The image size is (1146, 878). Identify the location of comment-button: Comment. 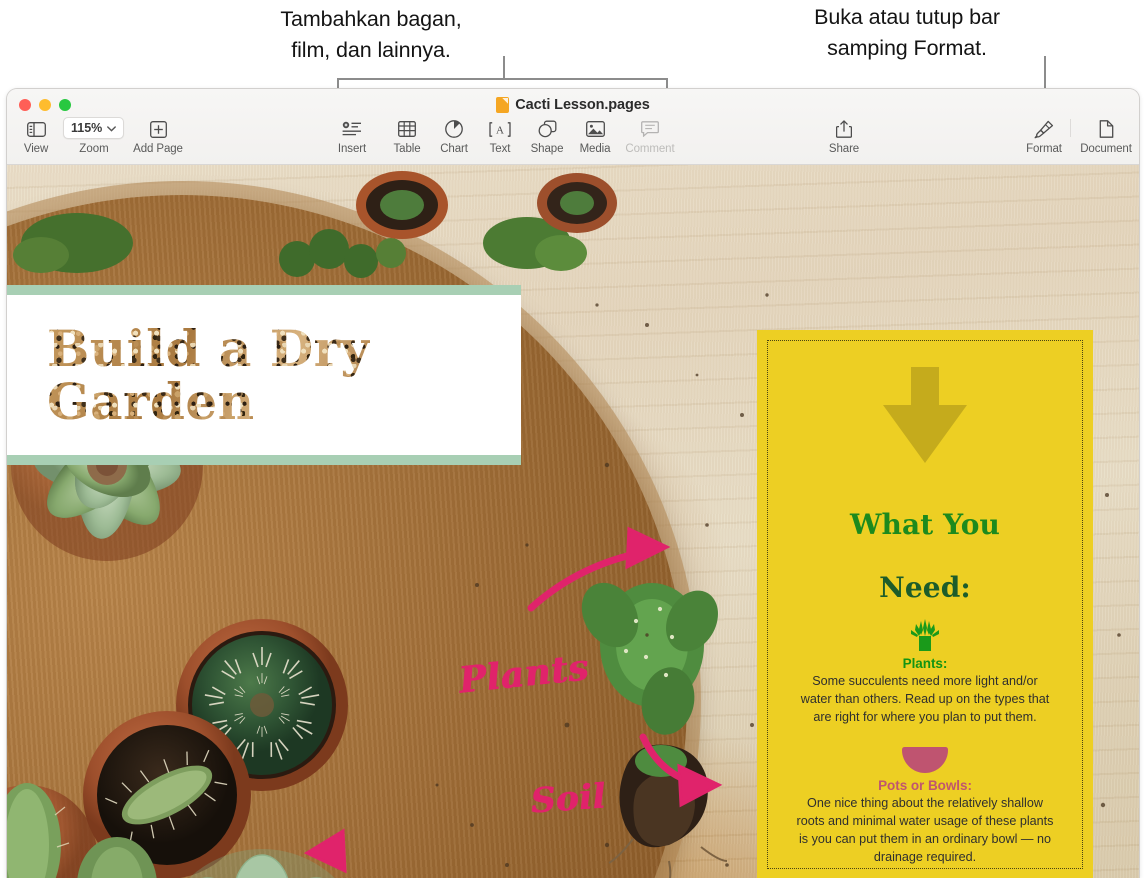
(650, 137).